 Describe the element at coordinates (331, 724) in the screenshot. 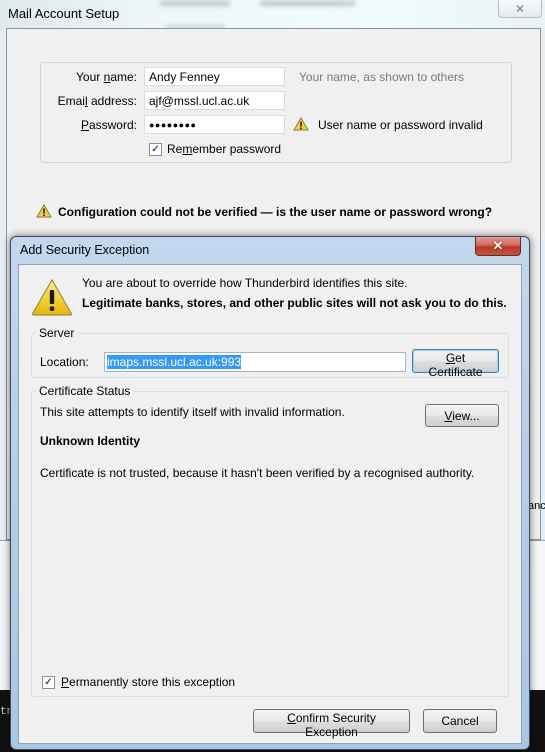

I see `confirm-security-exception-button: Confirm Security Exception` at that location.